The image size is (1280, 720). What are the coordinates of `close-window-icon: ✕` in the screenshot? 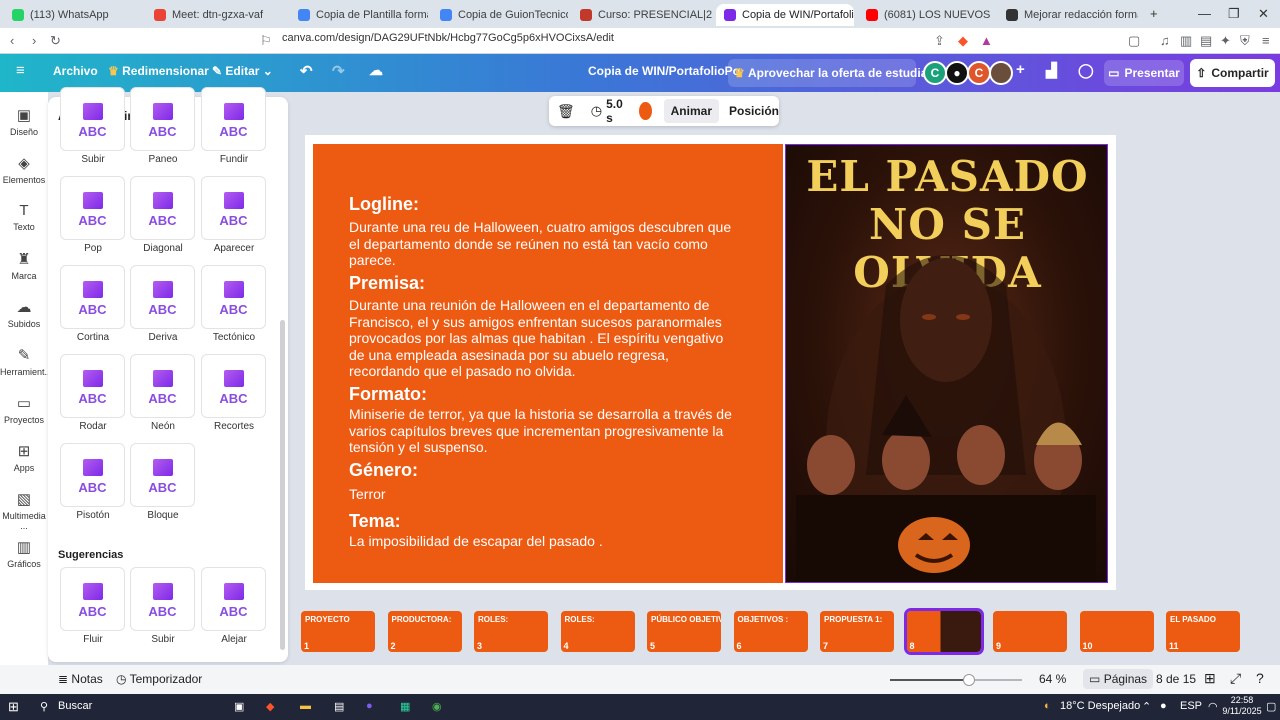 It's located at (1263, 14).